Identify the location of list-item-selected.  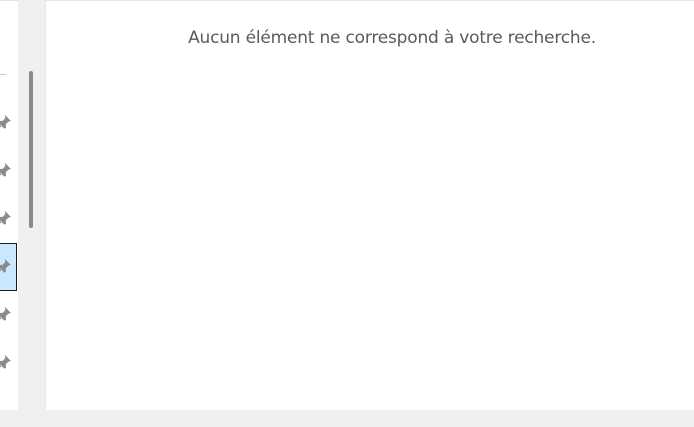
(8, 267).